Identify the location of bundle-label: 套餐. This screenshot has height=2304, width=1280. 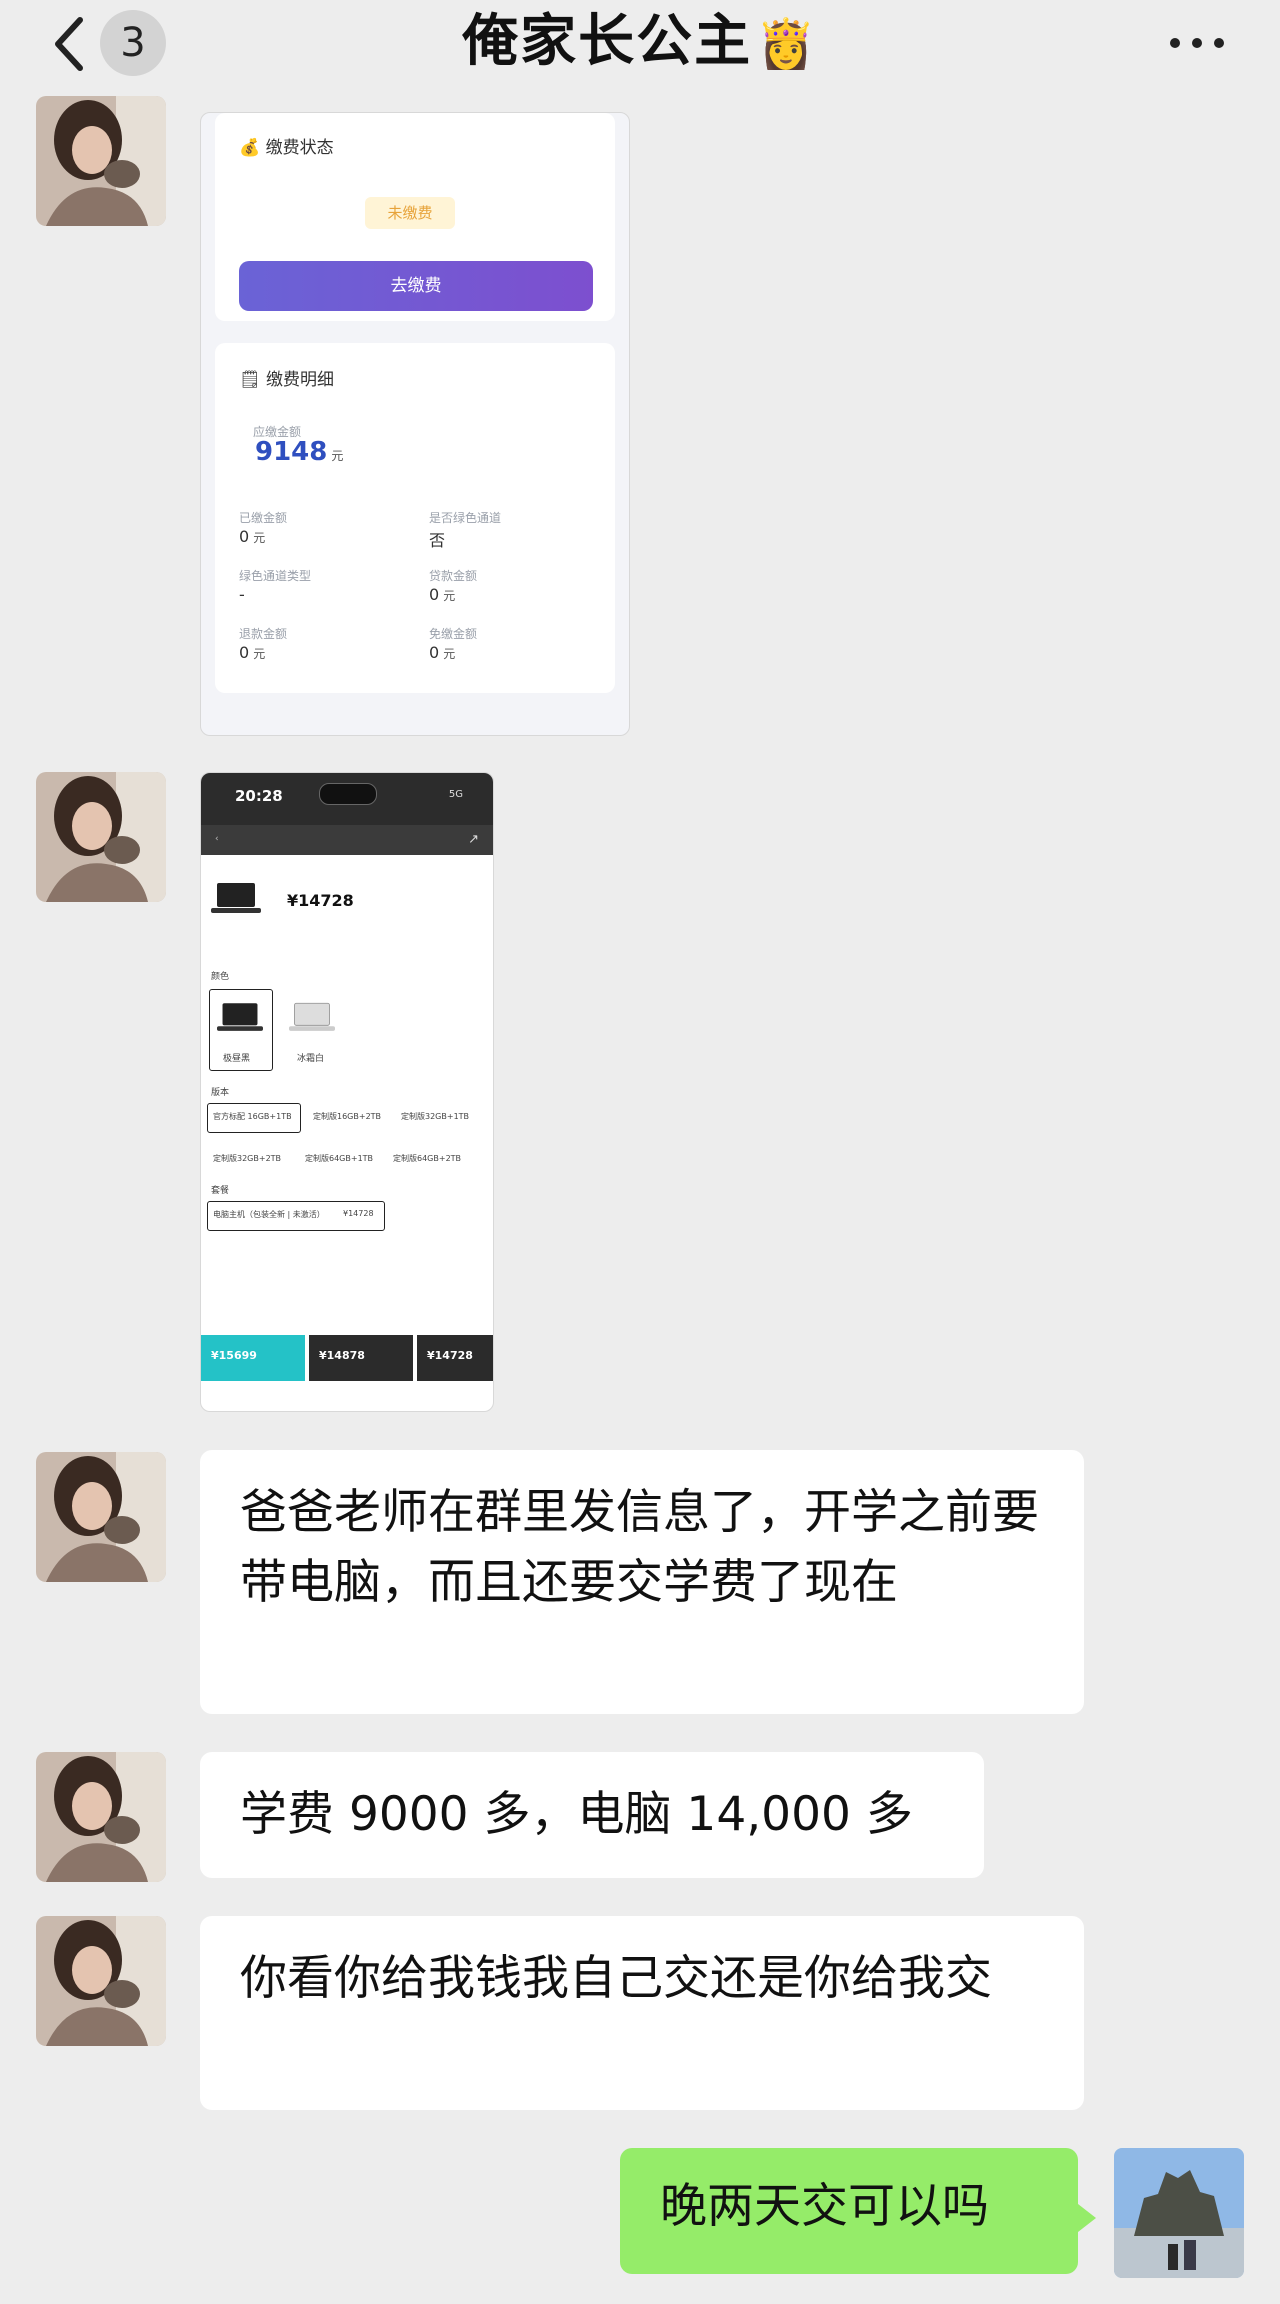
(220, 1191).